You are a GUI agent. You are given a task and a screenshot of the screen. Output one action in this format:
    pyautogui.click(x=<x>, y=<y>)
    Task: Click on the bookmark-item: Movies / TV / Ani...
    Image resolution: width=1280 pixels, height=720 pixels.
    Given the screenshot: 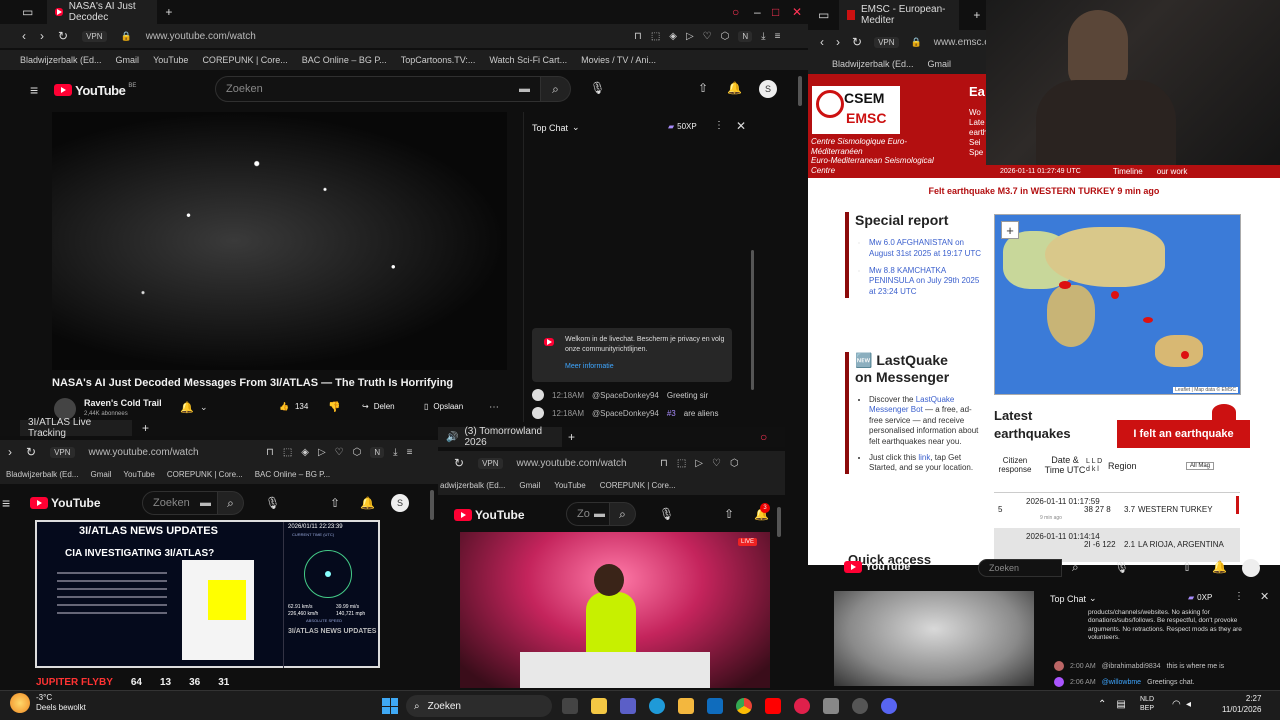 What is the action you would take?
    pyautogui.click(x=618, y=60)
    